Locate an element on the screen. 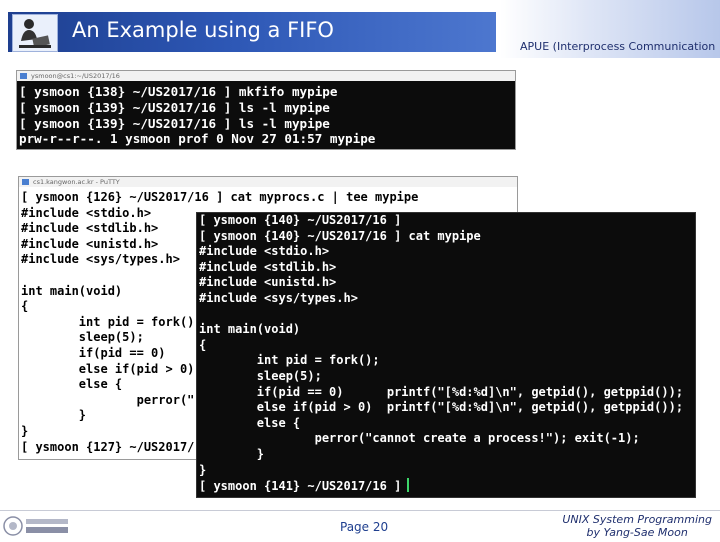  terminal-title-bar: cs1.kangwon.ac.kr - PuTTY is located at coordinates (268, 182).